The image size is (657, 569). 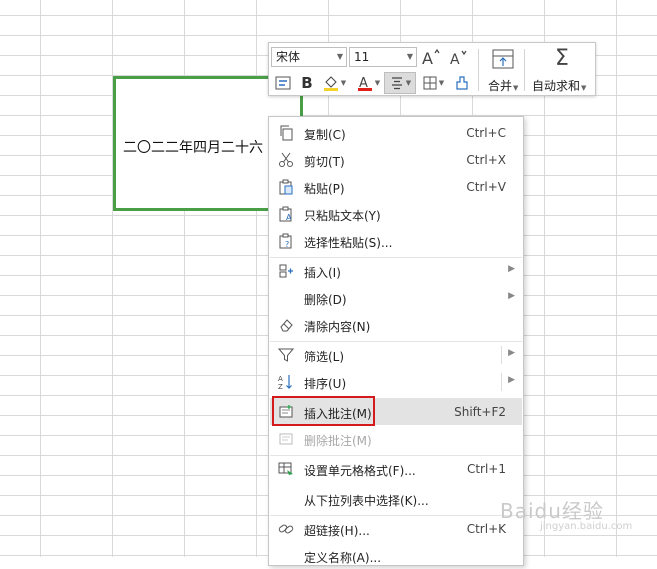 I want to click on bold-button: B, so click(x=307, y=83).